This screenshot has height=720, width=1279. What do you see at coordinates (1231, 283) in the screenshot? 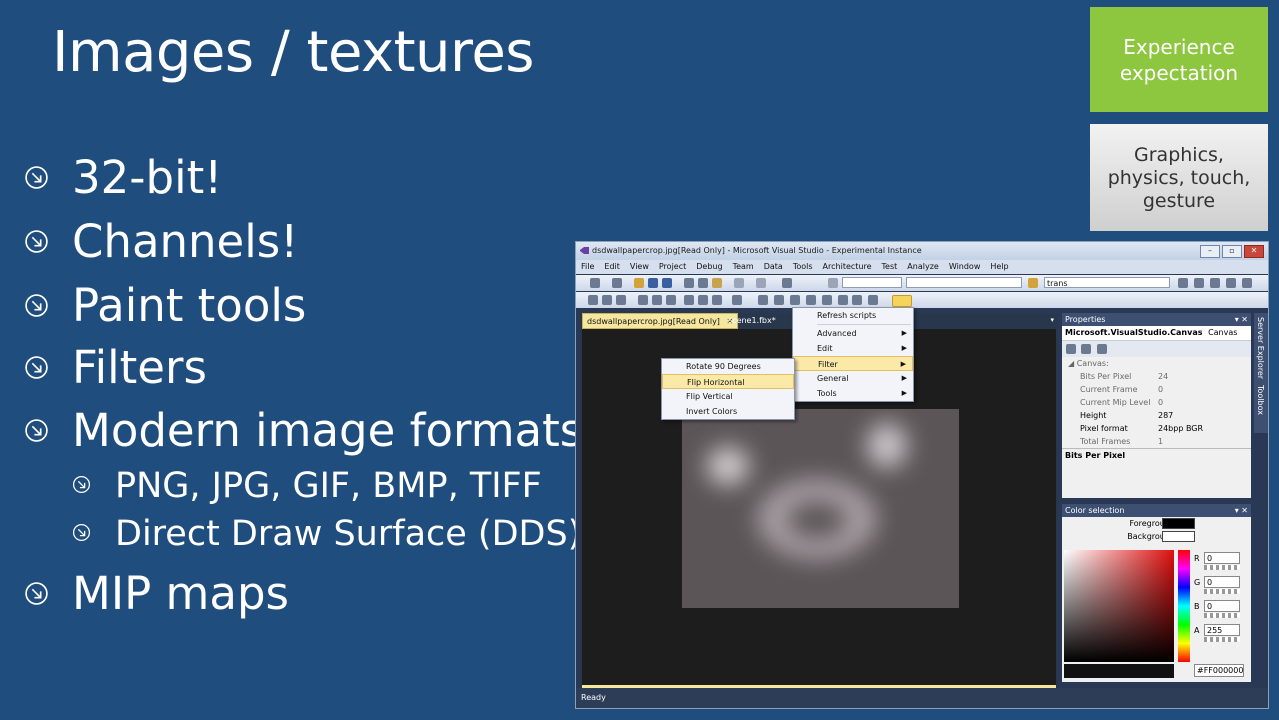
I see `toolbox-icon` at bounding box center [1231, 283].